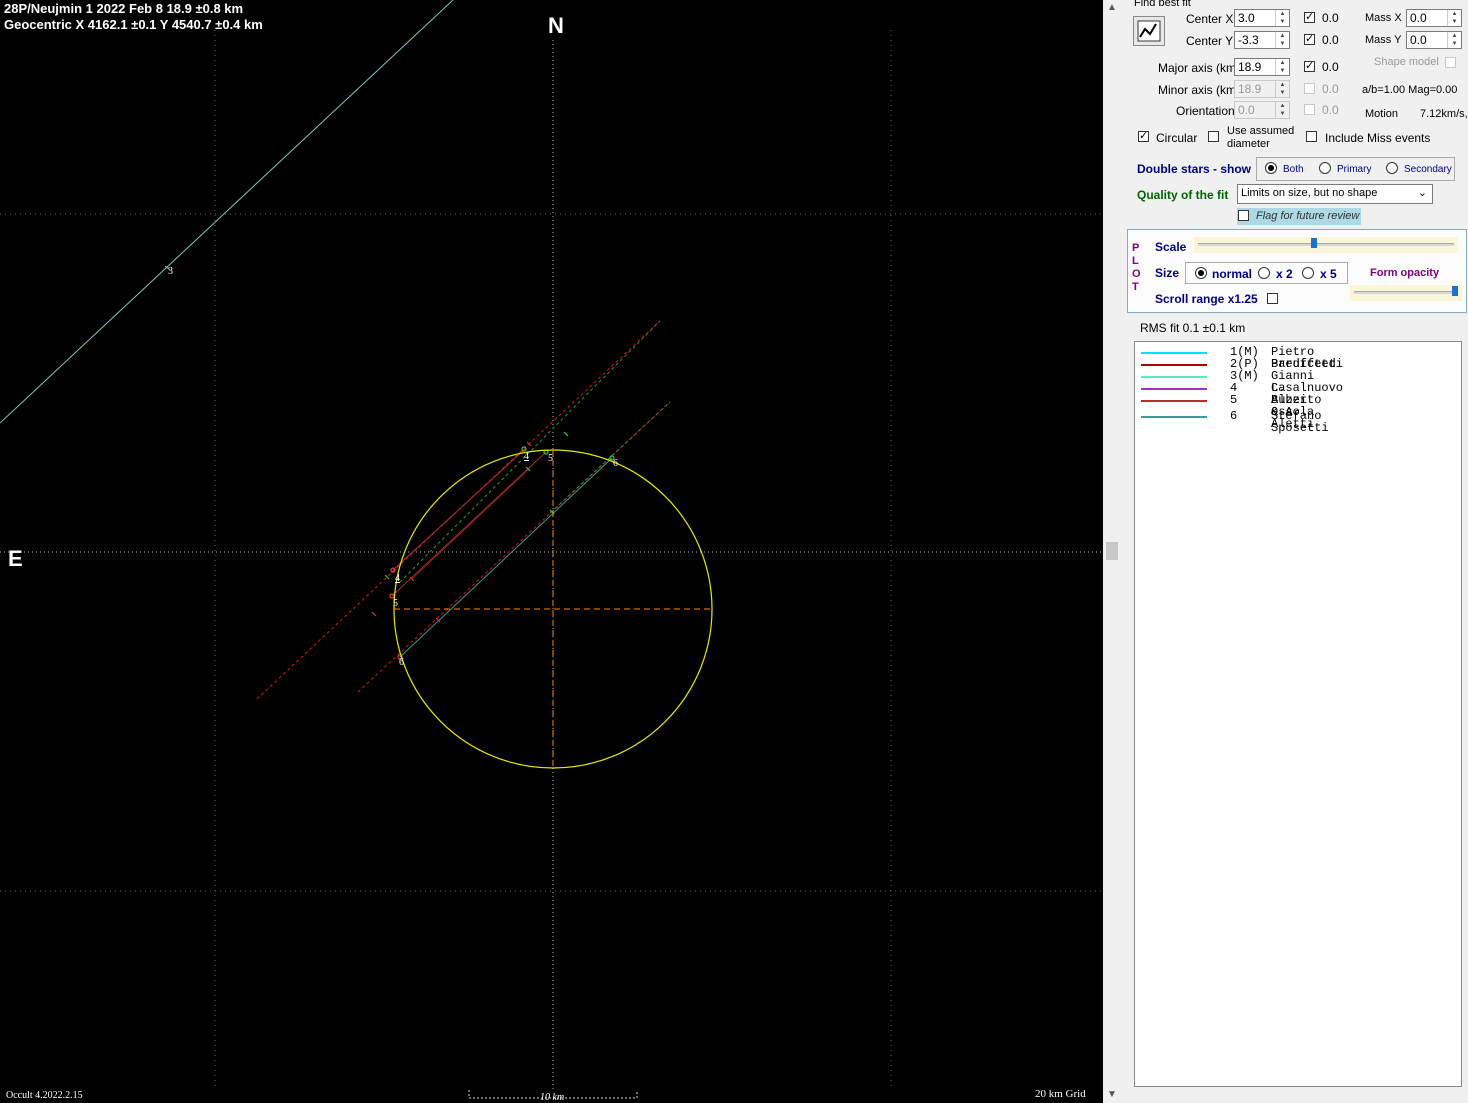 This screenshot has width=1468, height=1103. I want to click on shape-model-label: Shape model, so click(1406, 62).